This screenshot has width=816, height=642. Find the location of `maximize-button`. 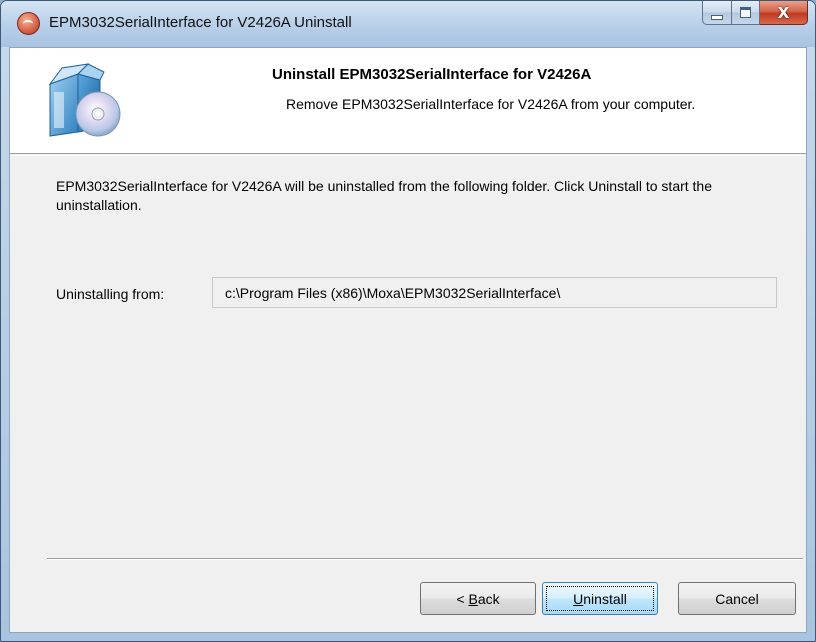

maximize-button is located at coordinates (746, 13).